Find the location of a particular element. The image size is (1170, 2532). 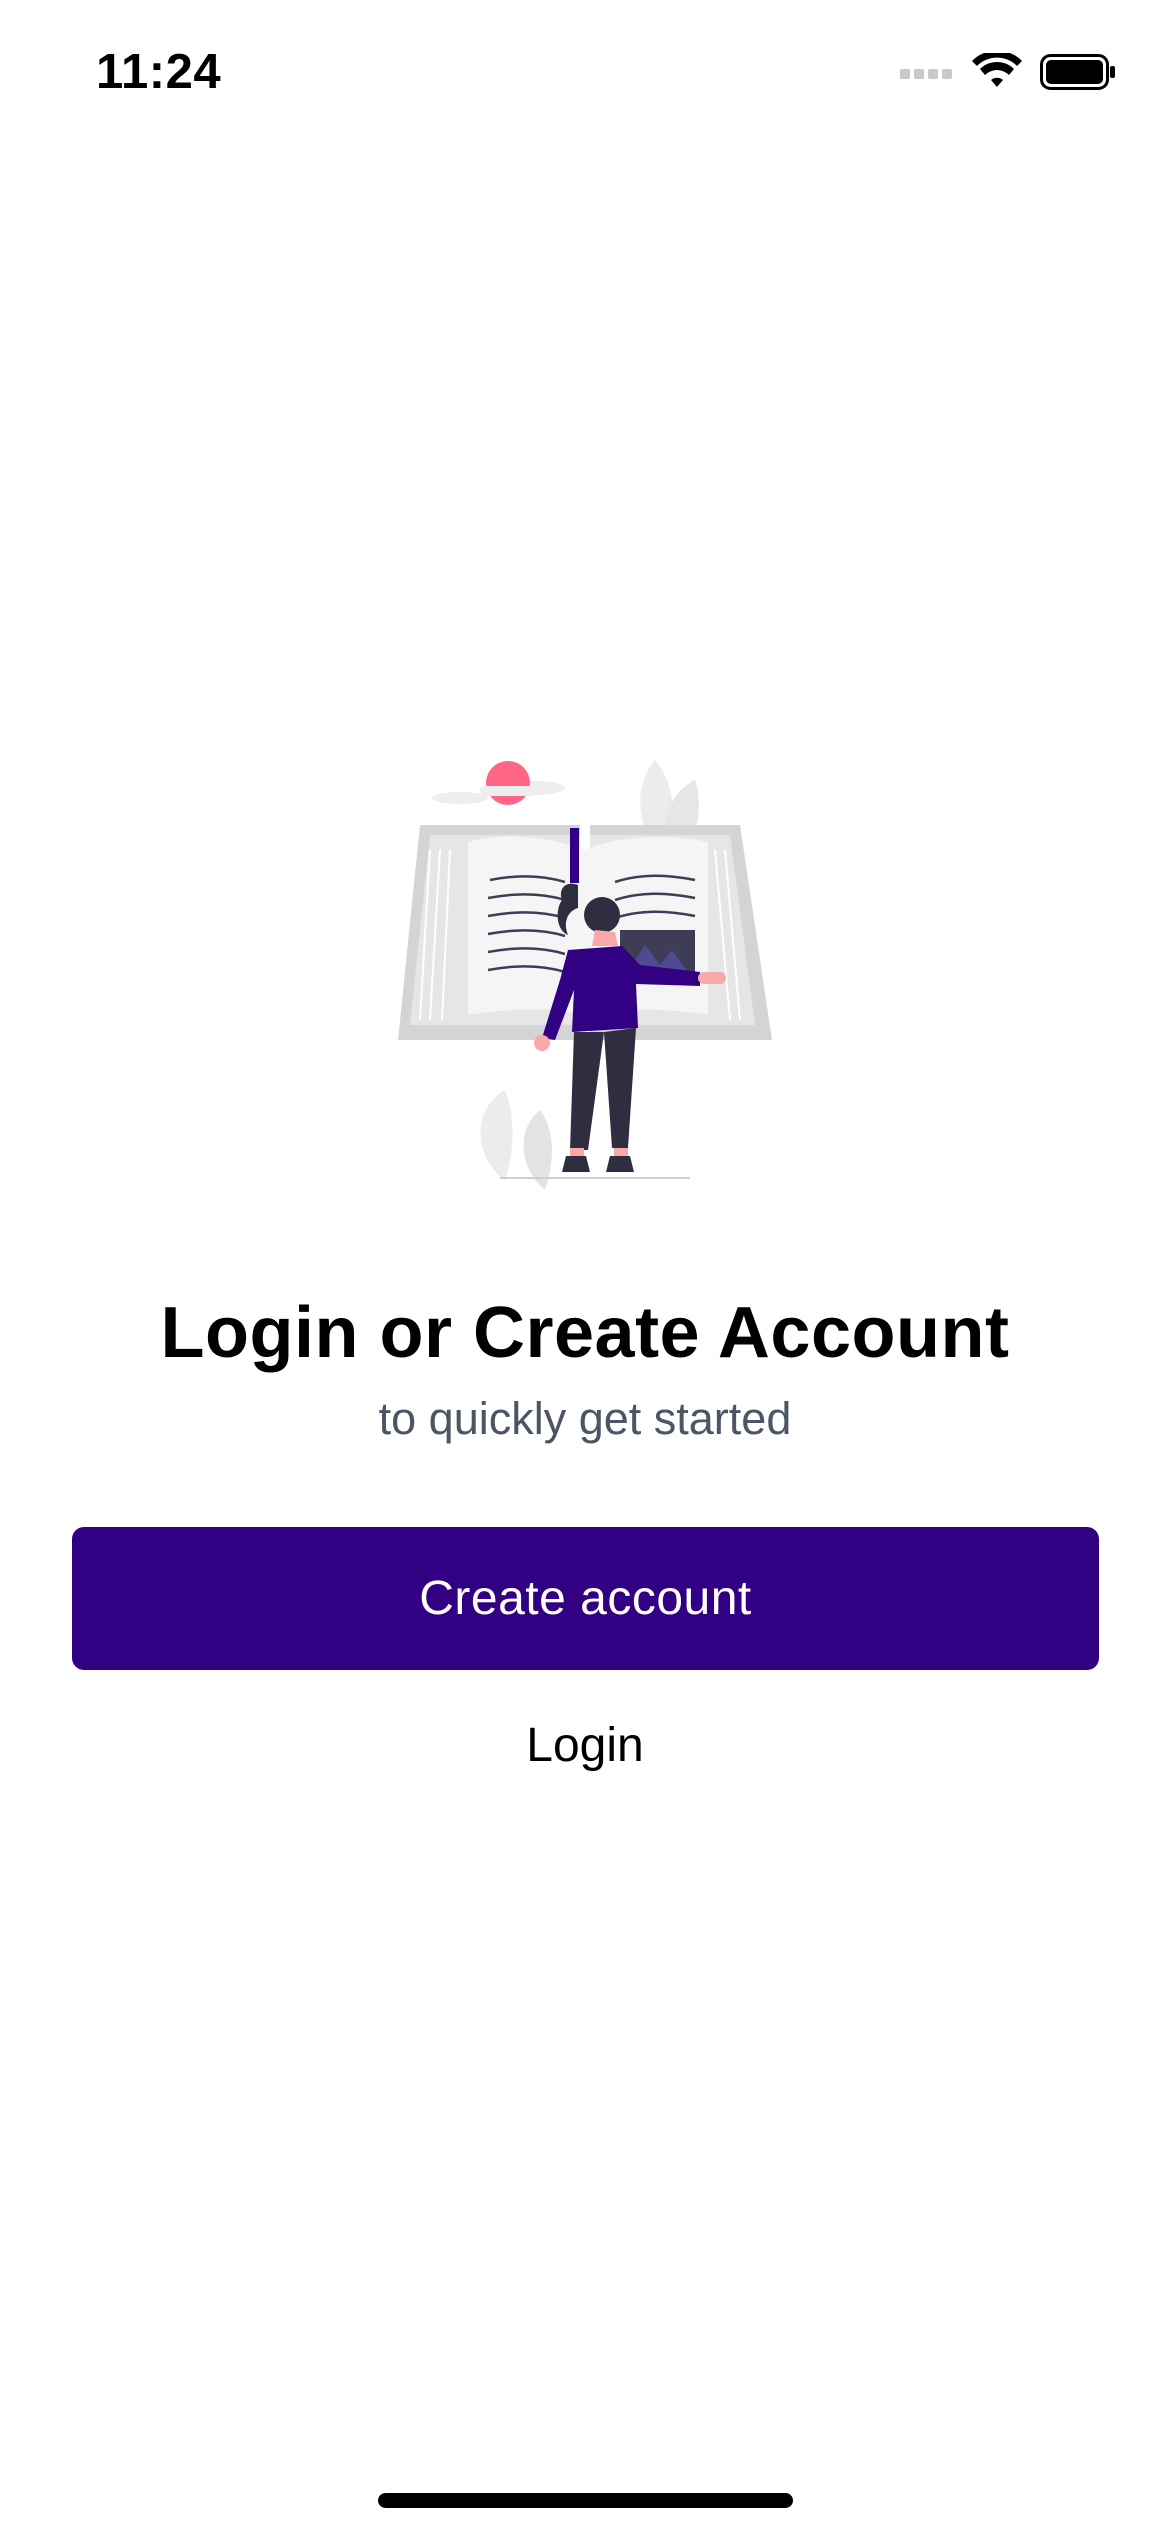

login-button: Login is located at coordinates (585, 1745).